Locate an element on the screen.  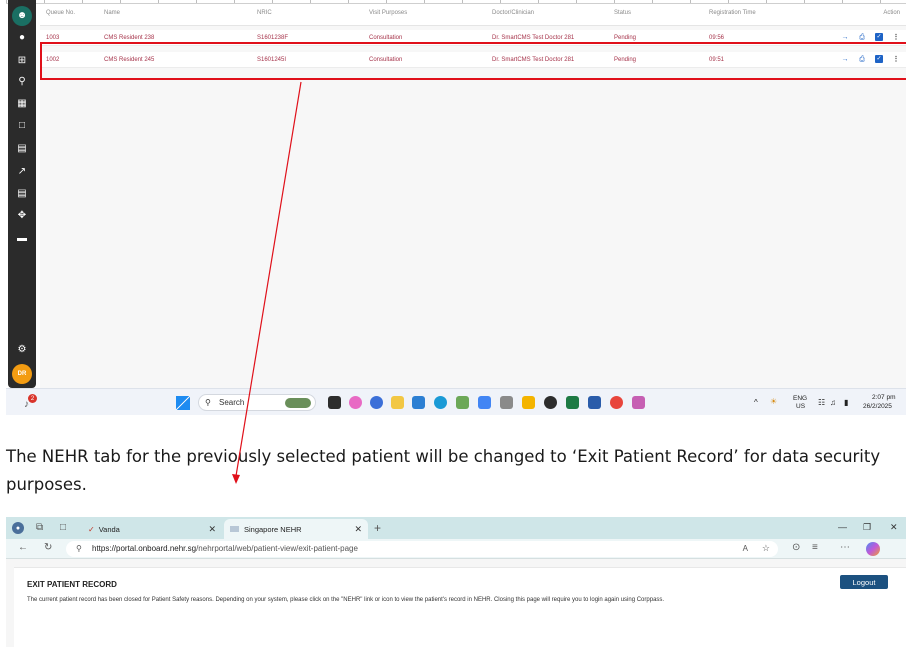
header-status: Status is located at coordinates (623, 13).